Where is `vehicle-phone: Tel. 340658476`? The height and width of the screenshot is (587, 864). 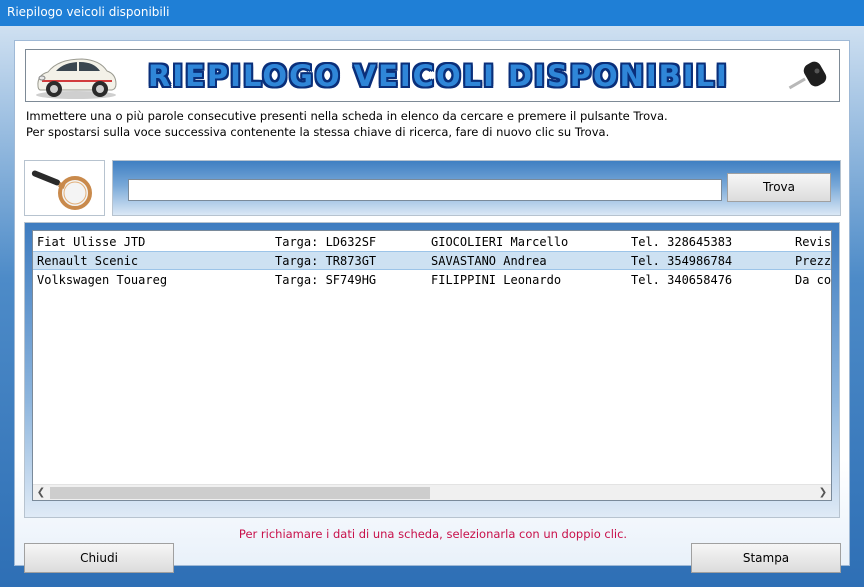
vehicle-phone: Tel. 340658476 is located at coordinates (682, 280).